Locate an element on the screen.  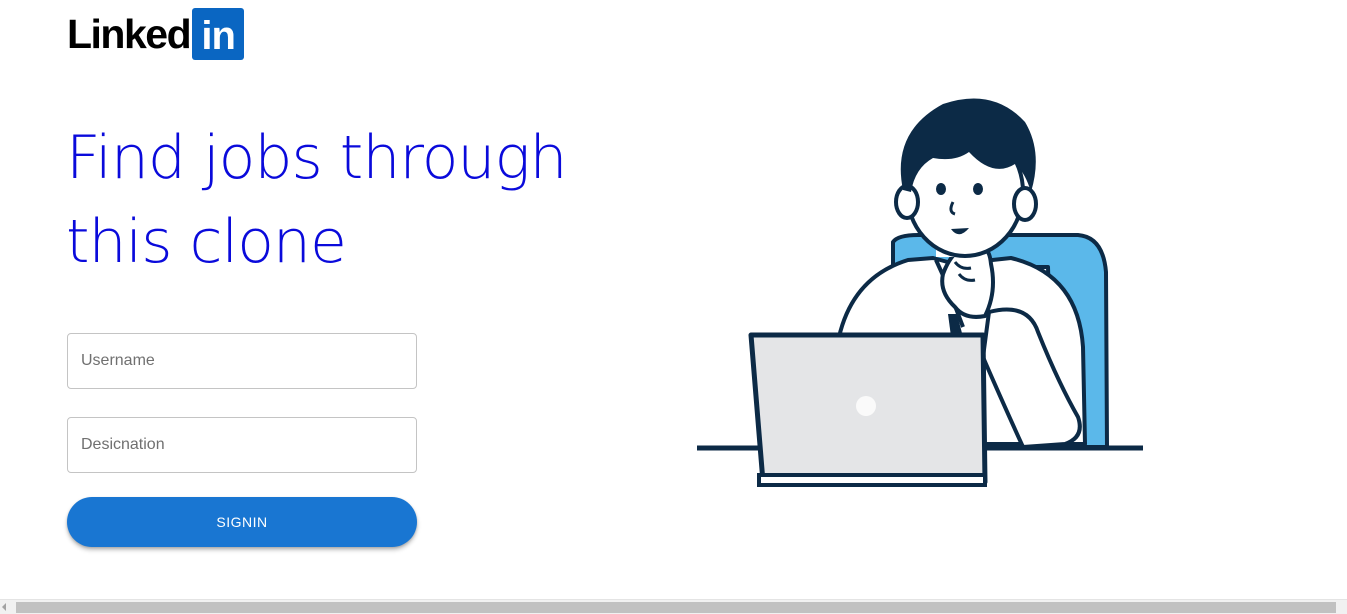
linkedin-logo: Linked in is located at coordinates (156, 34).